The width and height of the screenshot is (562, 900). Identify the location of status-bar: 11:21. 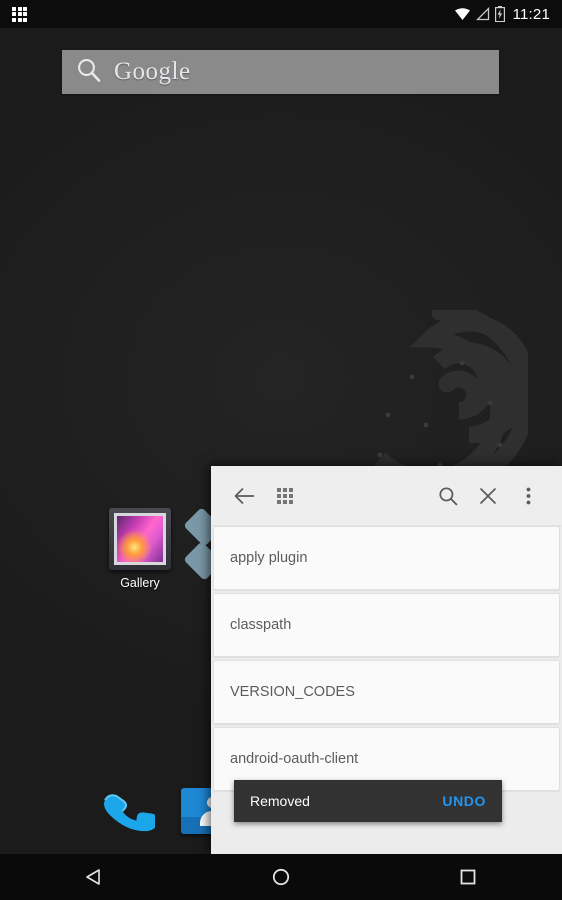
(281, 14).